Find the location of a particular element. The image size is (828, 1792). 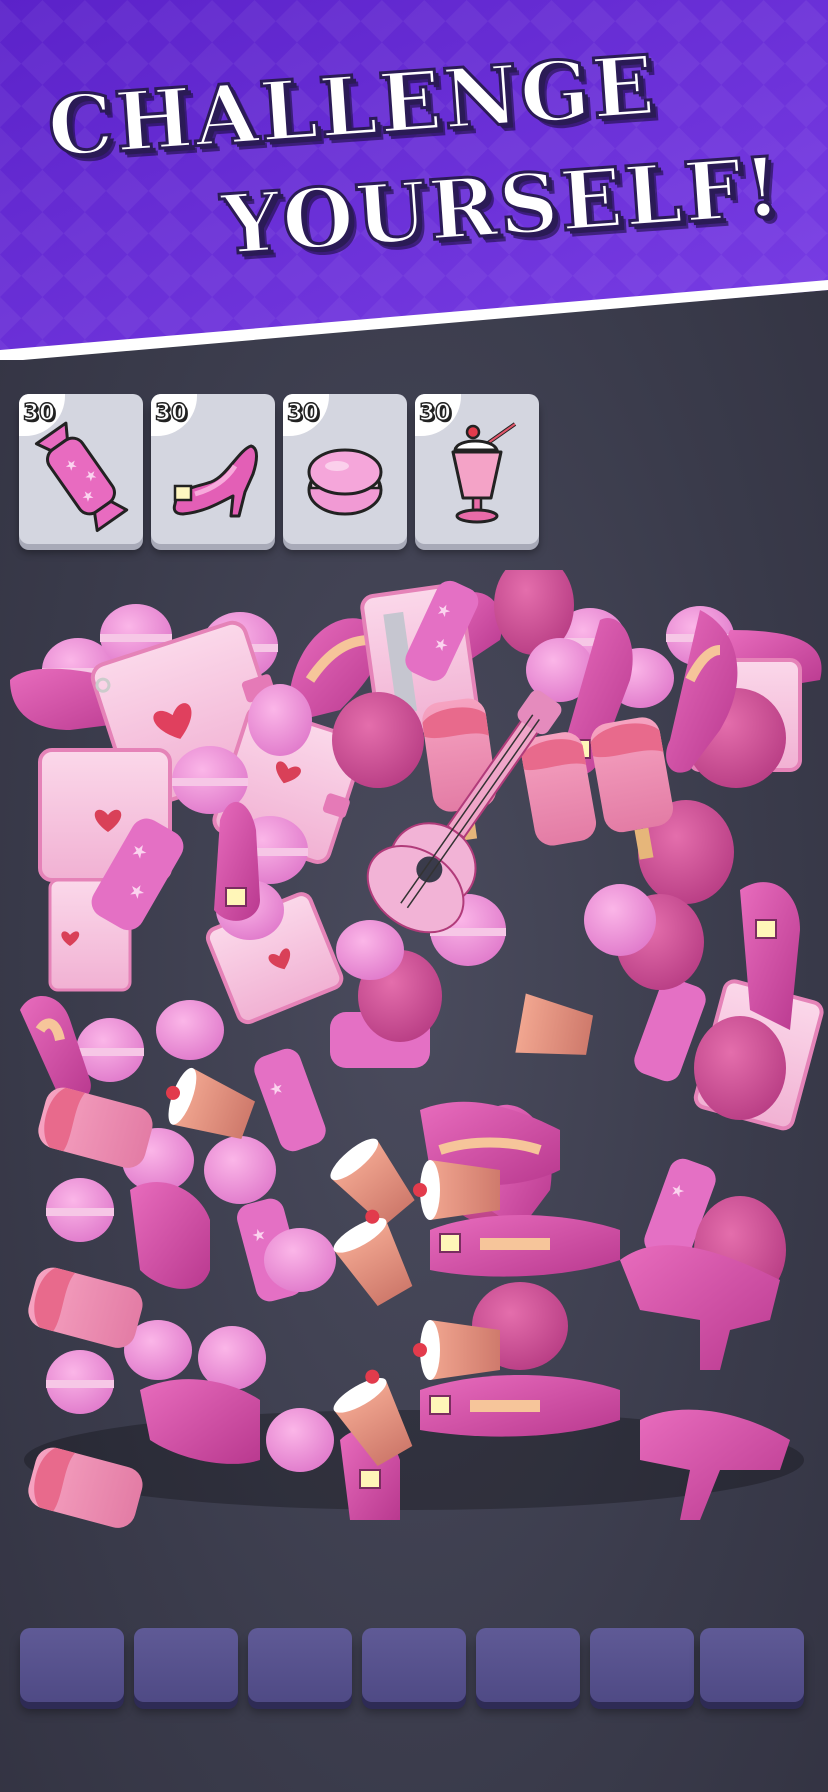

high-heel-shoe-icon is located at coordinates (215, 481).